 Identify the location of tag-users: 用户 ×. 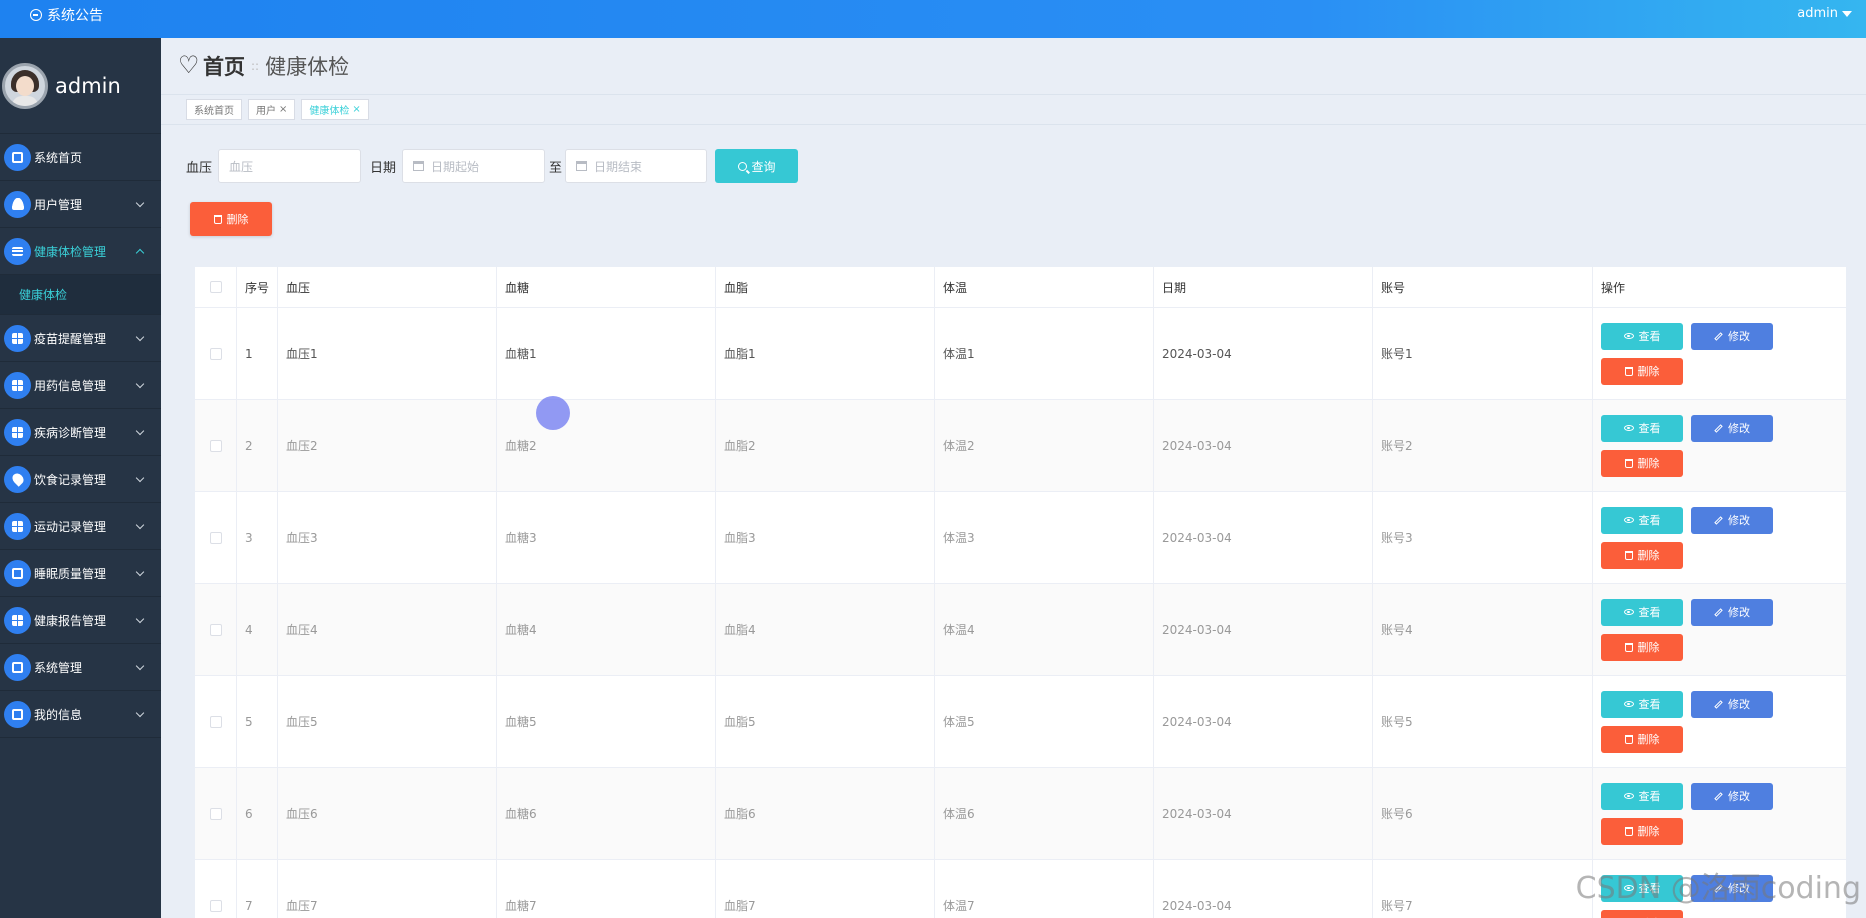
(272, 109).